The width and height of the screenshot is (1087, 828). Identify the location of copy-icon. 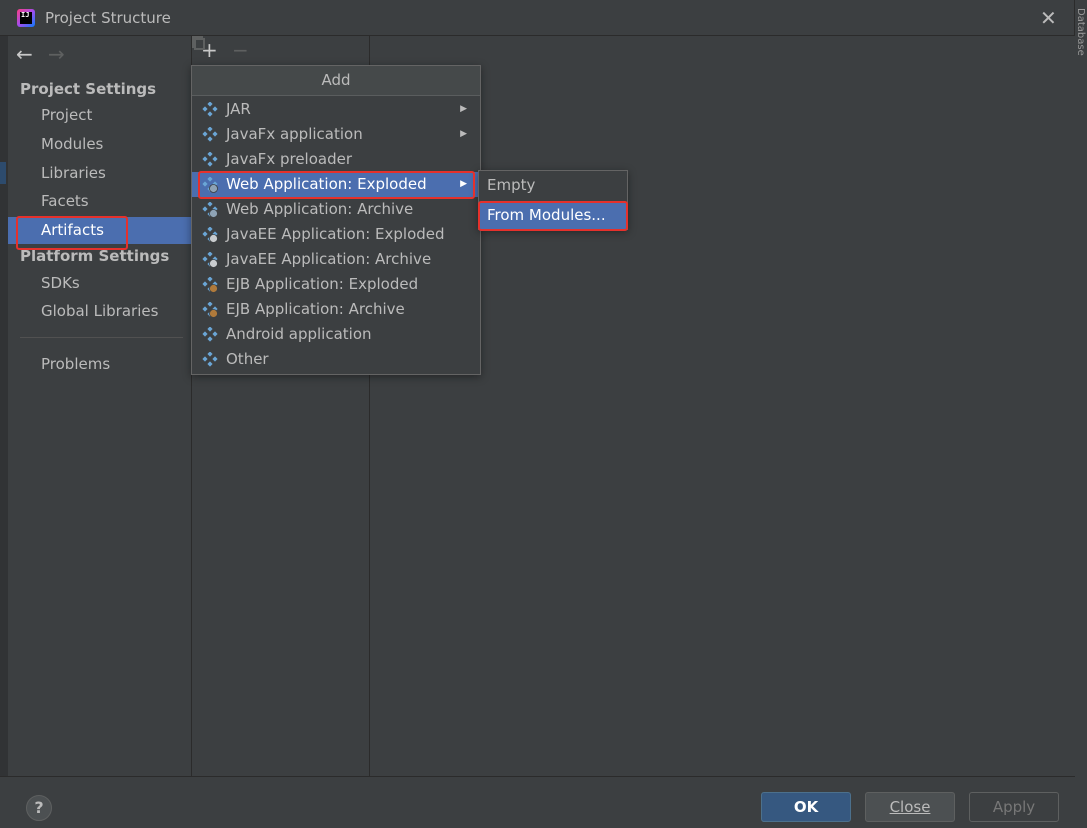
(197, 42).